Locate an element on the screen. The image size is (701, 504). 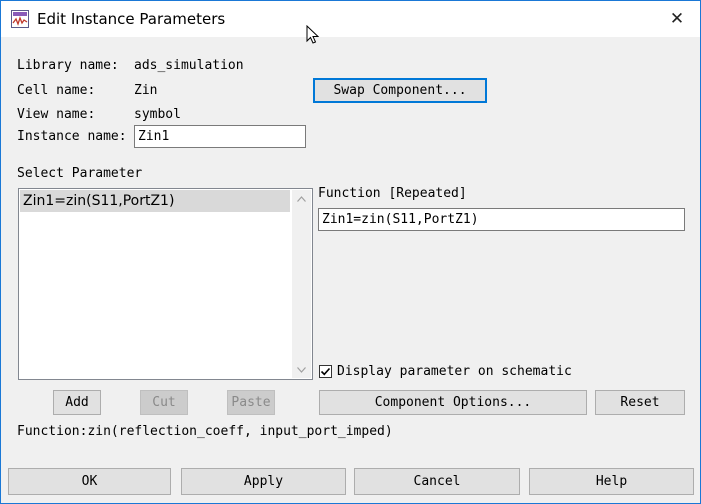
cut-button: Cut is located at coordinates (164, 402).